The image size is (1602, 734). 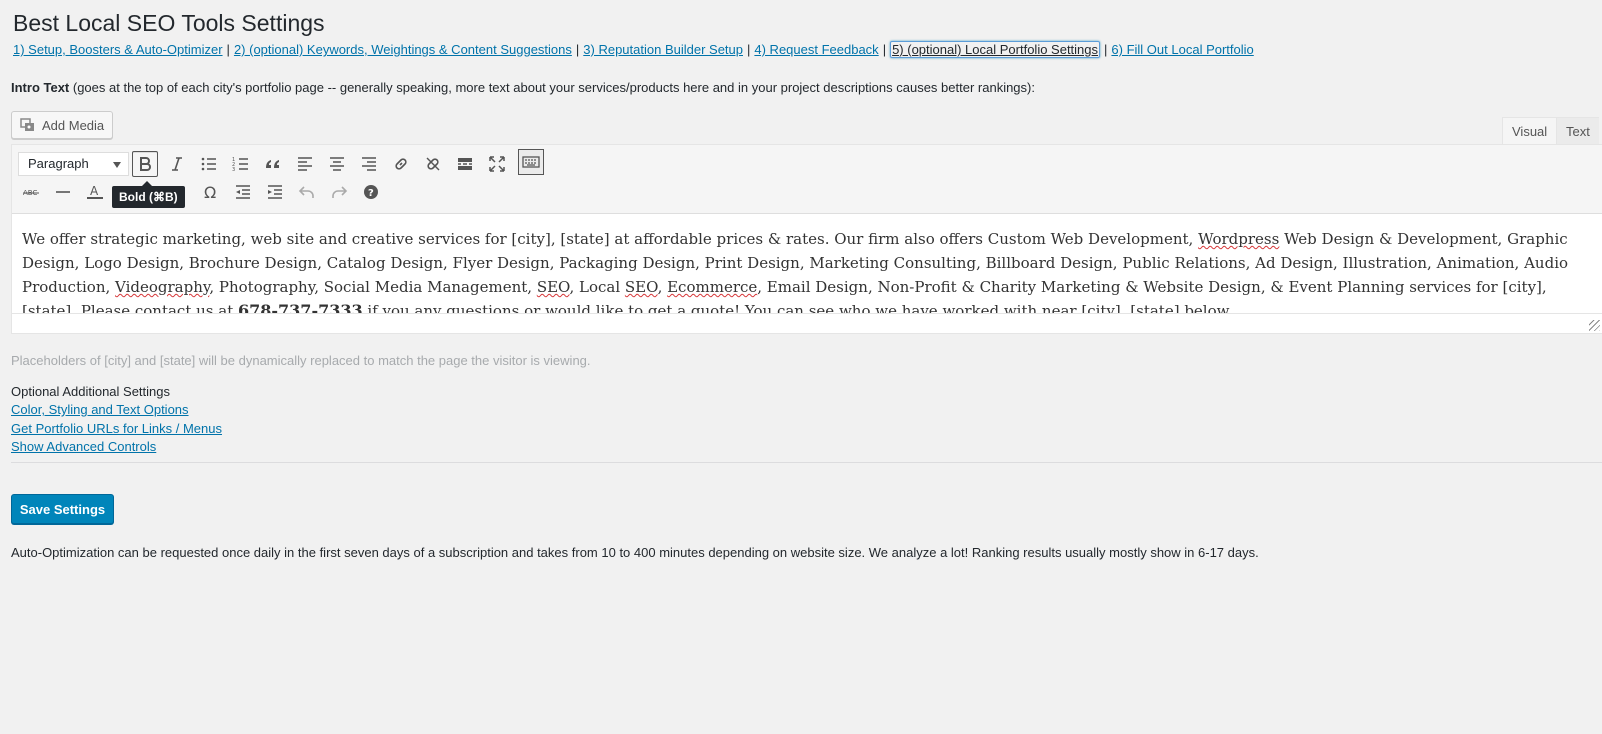 What do you see at coordinates (62, 509) in the screenshot?
I see `save-settings-button: Save Settings` at bounding box center [62, 509].